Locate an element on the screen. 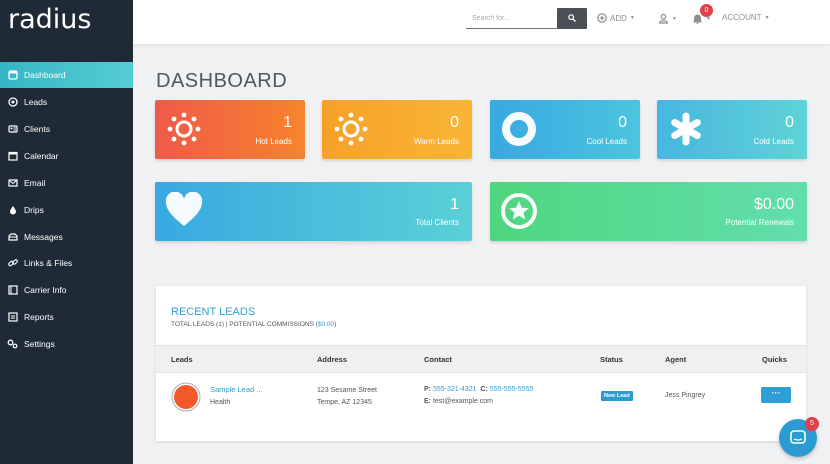 This screenshot has width=830, height=464. cell-link: 555-555-5555 is located at coordinates (512, 389).